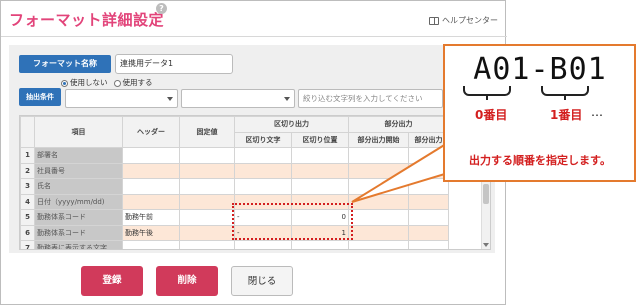 Image resolution: width=640 pixels, height=307 pixels. What do you see at coordinates (398, 124) in the screenshot?
I see `col-partial-group: 部分出力` at bounding box center [398, 124].